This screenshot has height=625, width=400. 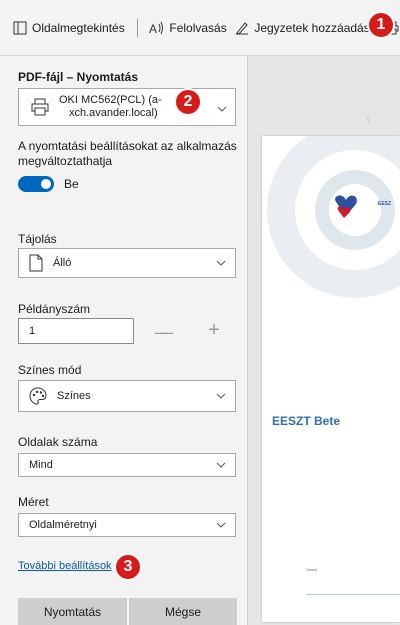 I want to click on increment-button: +, so click(x=214, y=330).